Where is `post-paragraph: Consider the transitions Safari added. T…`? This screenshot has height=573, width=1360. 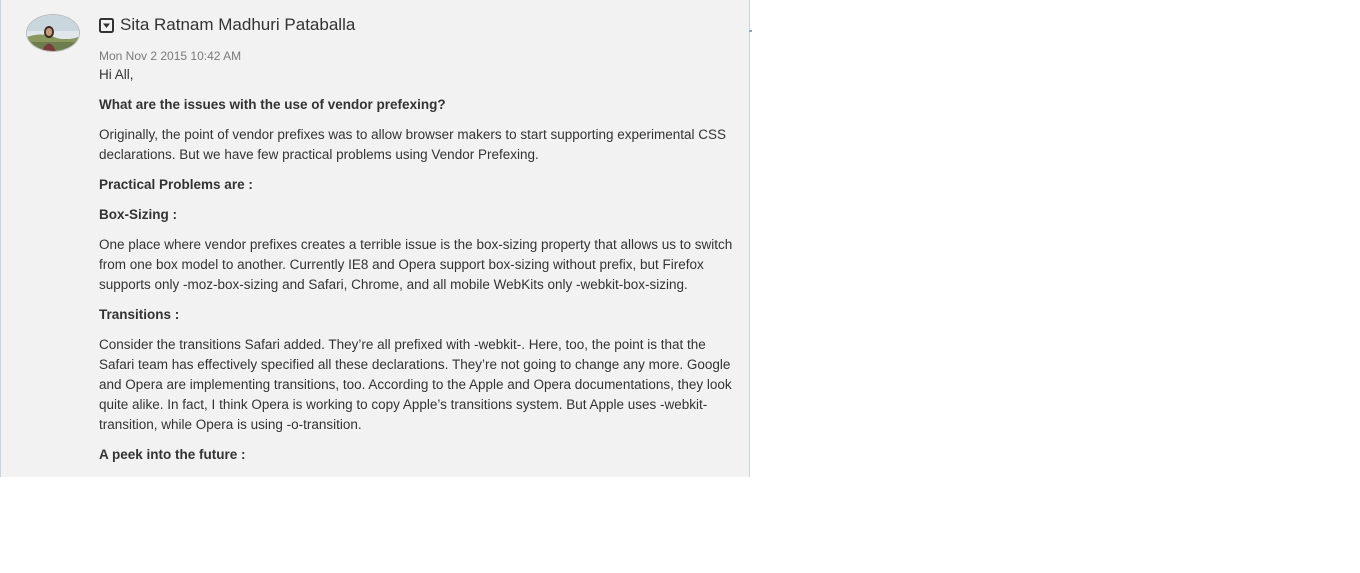
post-paragraph: Consider the transitions Safari added. T… is located at coordinates (415, 384).